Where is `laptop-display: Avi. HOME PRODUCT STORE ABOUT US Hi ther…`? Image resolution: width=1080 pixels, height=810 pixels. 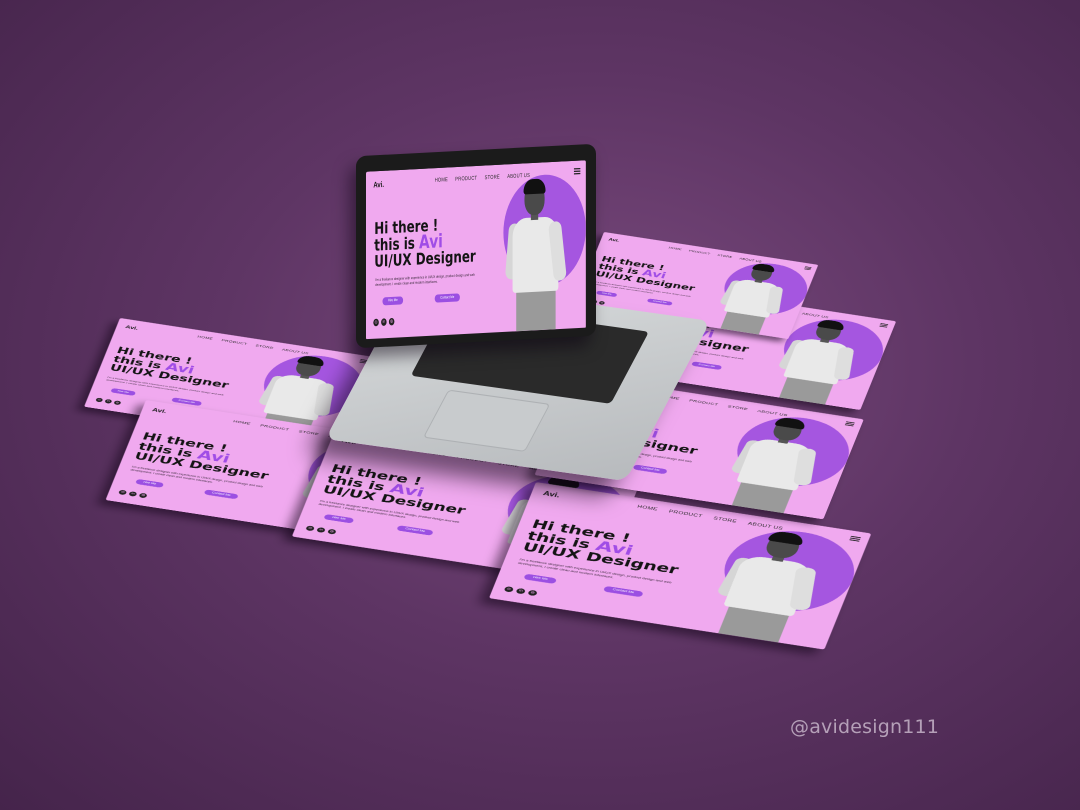
laptop-display: Avi. HOME PRODUCT STORE ABOUT US Hi ther… is located at coordinates (476, 250).